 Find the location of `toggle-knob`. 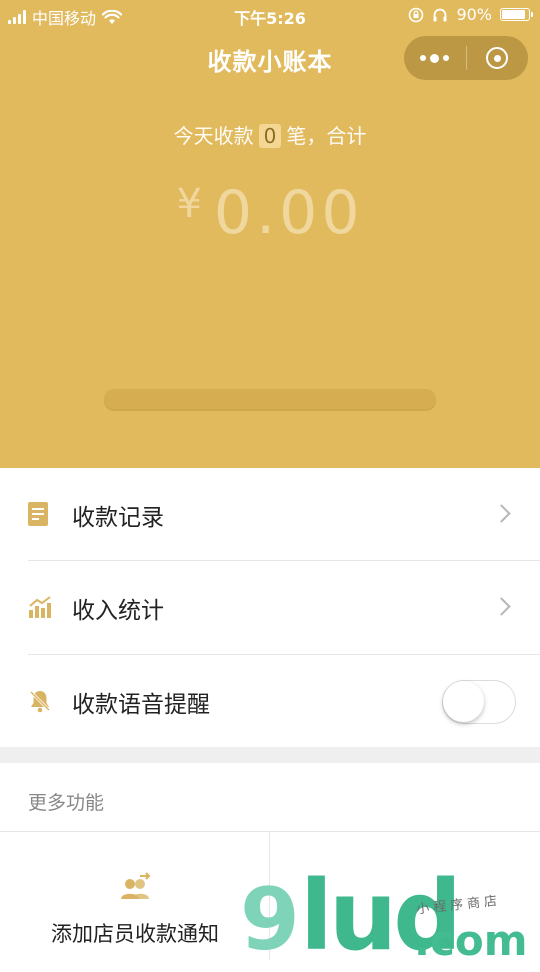

toggle-knob is located at coordinates (463, 701).